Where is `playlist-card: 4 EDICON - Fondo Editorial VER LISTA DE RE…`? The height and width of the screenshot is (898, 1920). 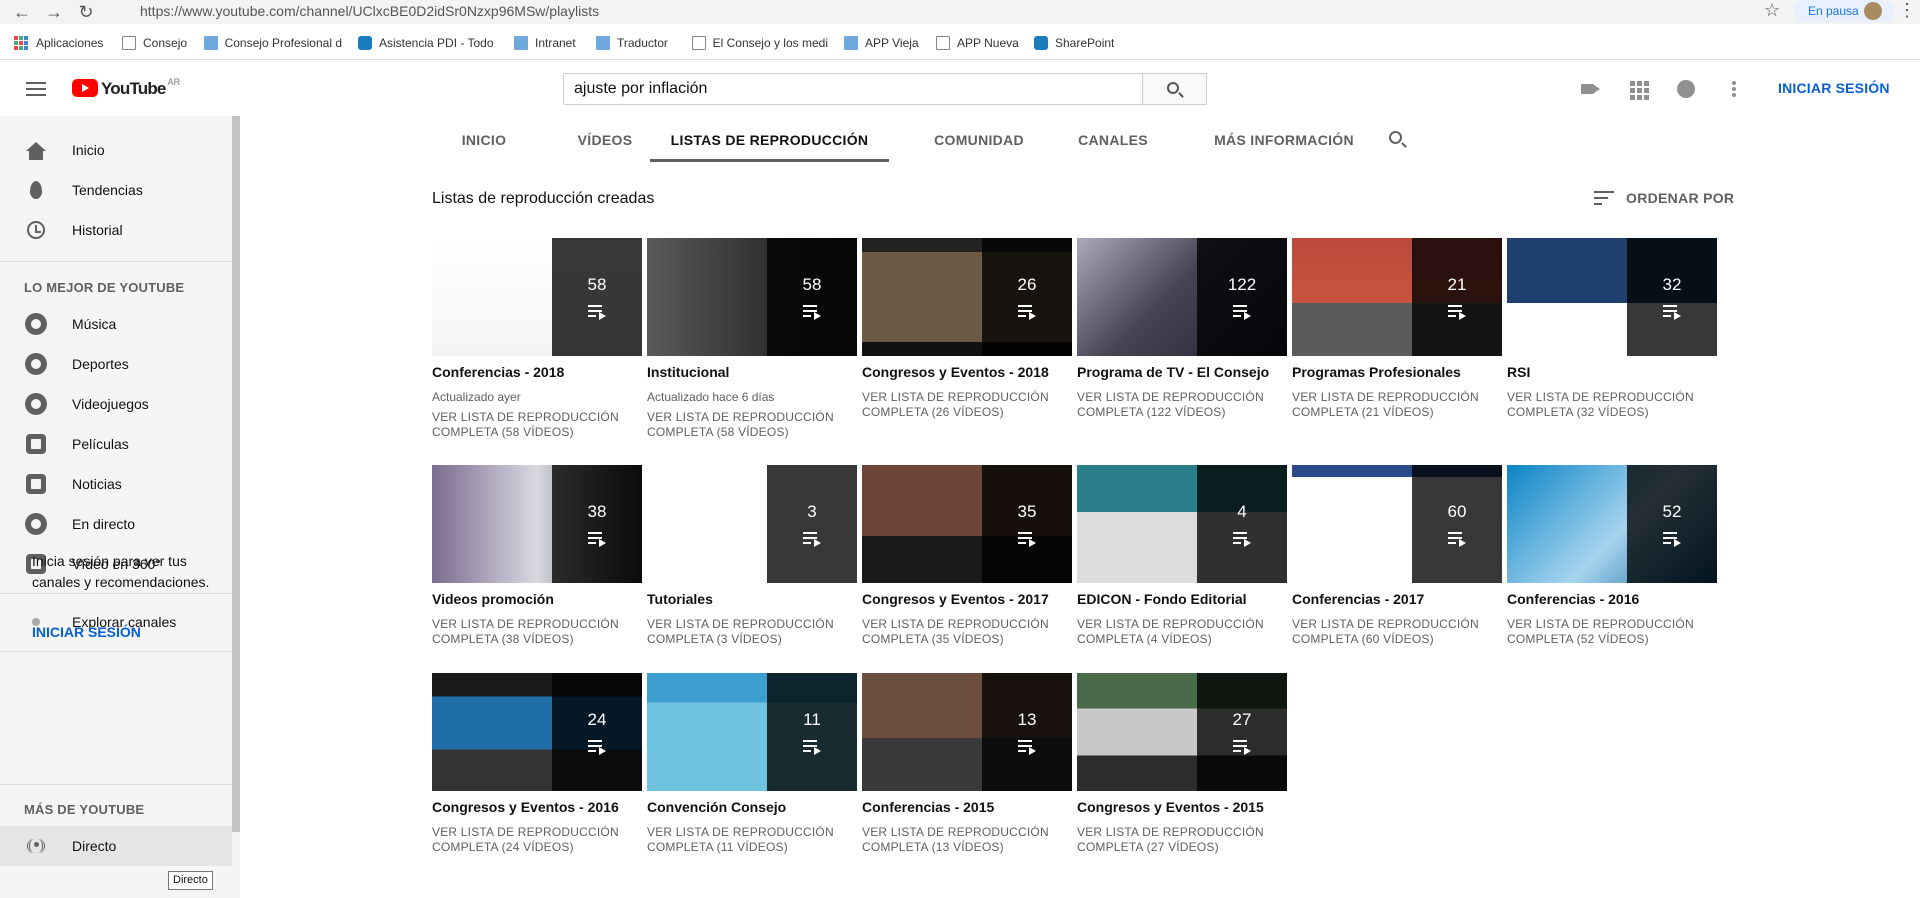
playlist-card: 4 EDICON - Fondo Editorial VER LISTA DE RE… is located at coordinates (1182, 556).